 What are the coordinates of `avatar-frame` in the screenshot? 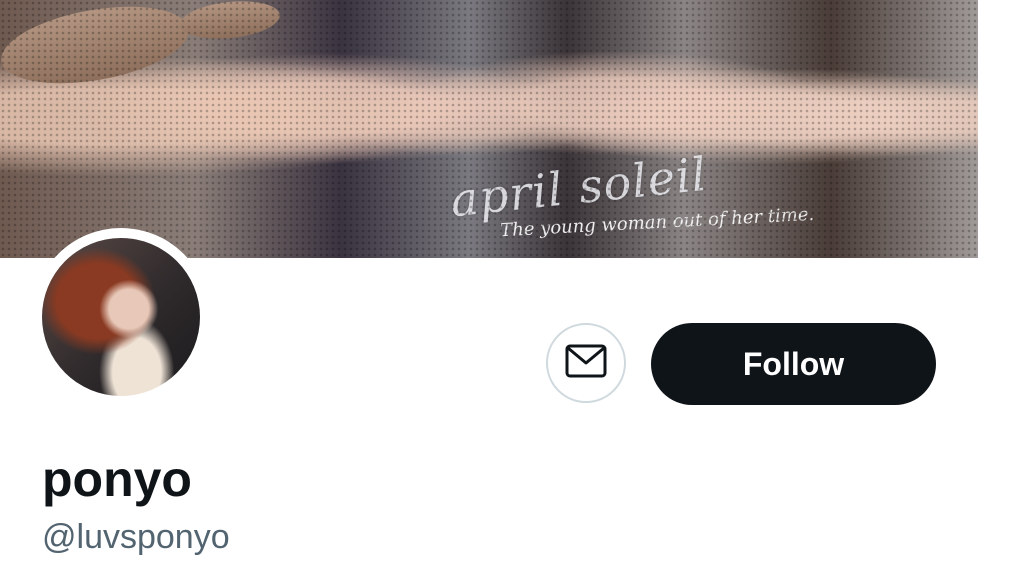 It's located at (121, 317).